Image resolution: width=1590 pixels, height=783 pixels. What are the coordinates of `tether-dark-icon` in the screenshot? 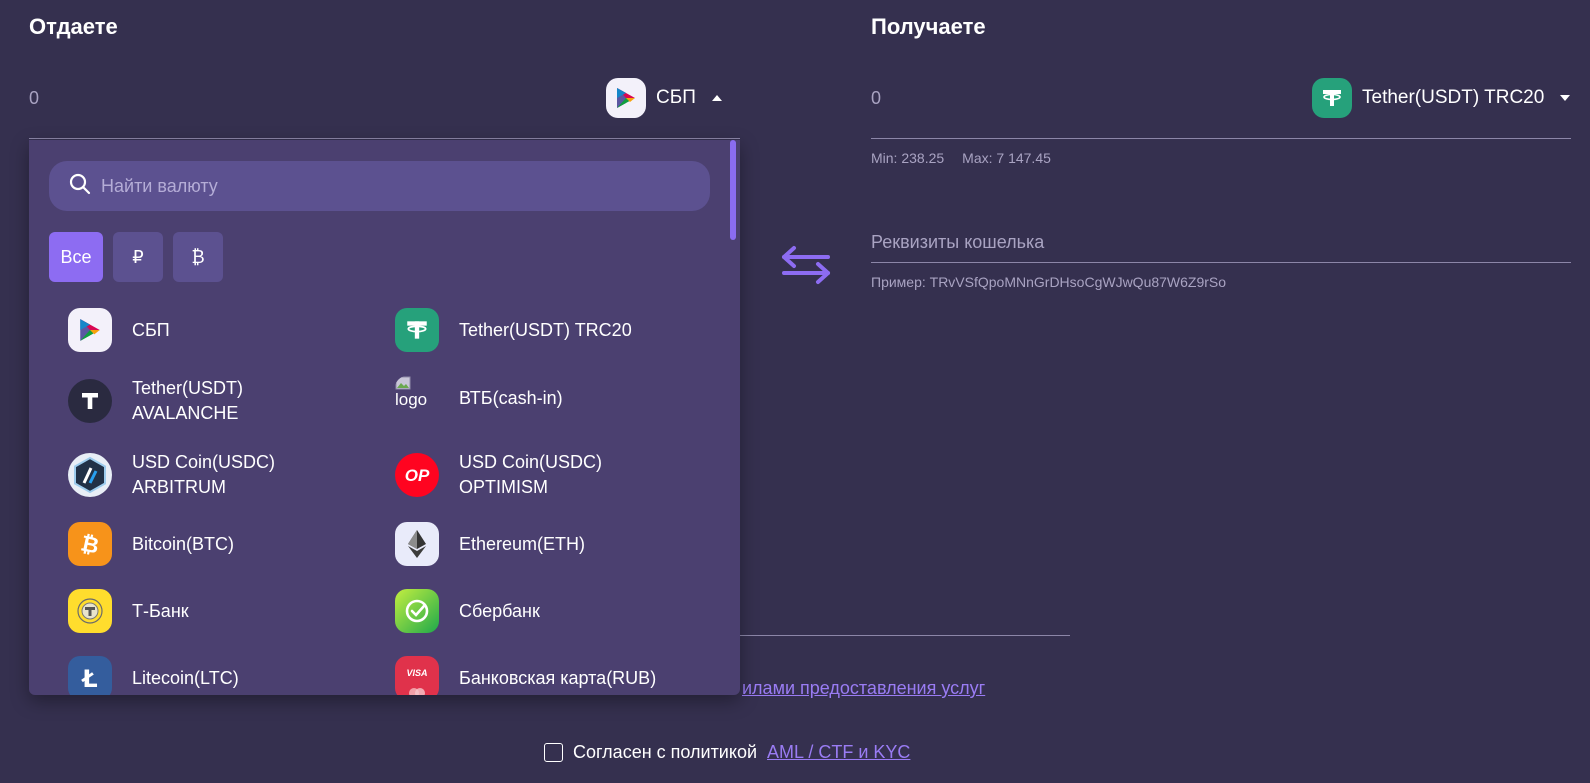 It's located at (90, 401).